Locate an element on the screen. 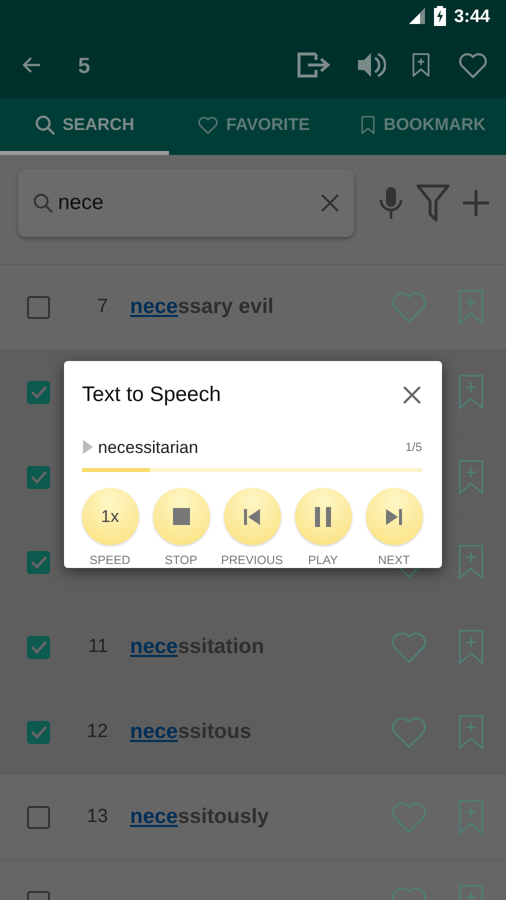 This screenshot has height=900, width=506. close-icon is located at coordinates (412, 394).